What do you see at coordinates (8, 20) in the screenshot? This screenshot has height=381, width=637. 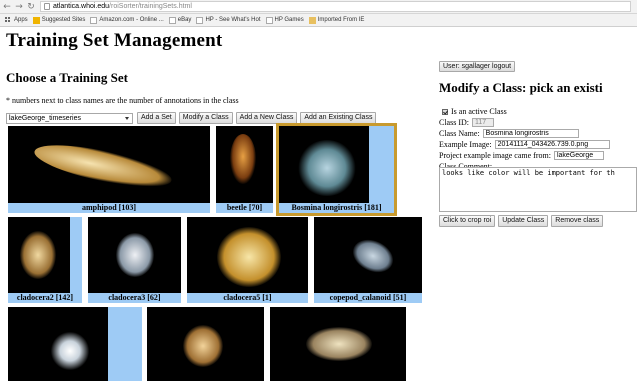 I see `apps-icon` at bounding box center [8, 20].